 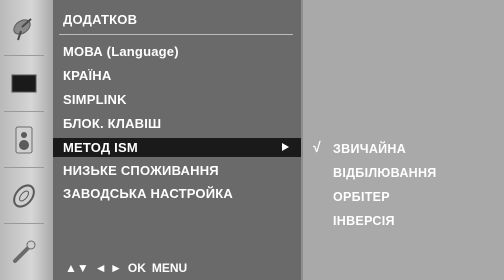 I want to click on menu-item-factory-reset: ЗАВОДСЬКА НАСТРОЙКА, so click(x=148, y=193).